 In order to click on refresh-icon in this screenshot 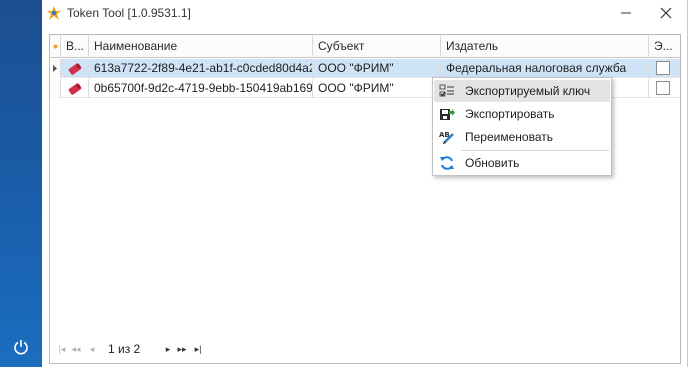, I will do `click(447, 163)`.